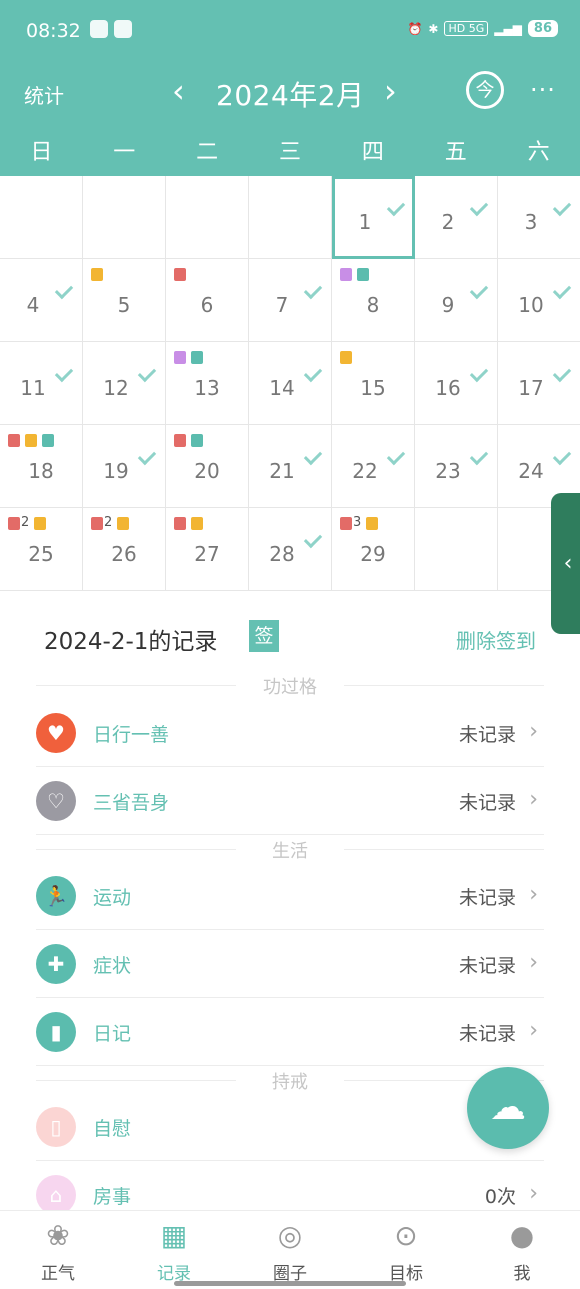  I want to click on section-header: 功过格, so click(290, 686).